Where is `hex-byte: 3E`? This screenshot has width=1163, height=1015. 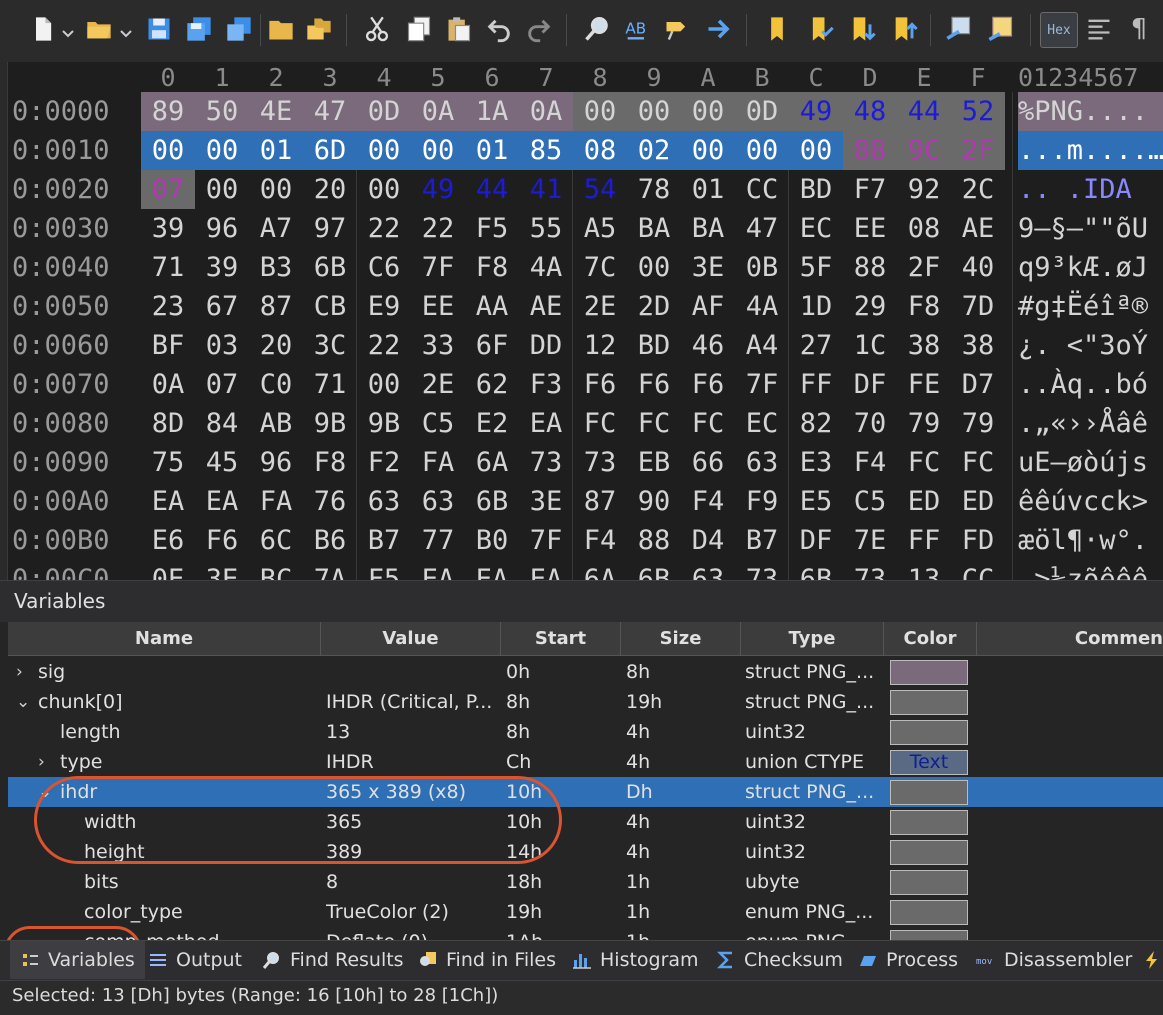 hex-byte: 3E is located at coordinates (546, 501).